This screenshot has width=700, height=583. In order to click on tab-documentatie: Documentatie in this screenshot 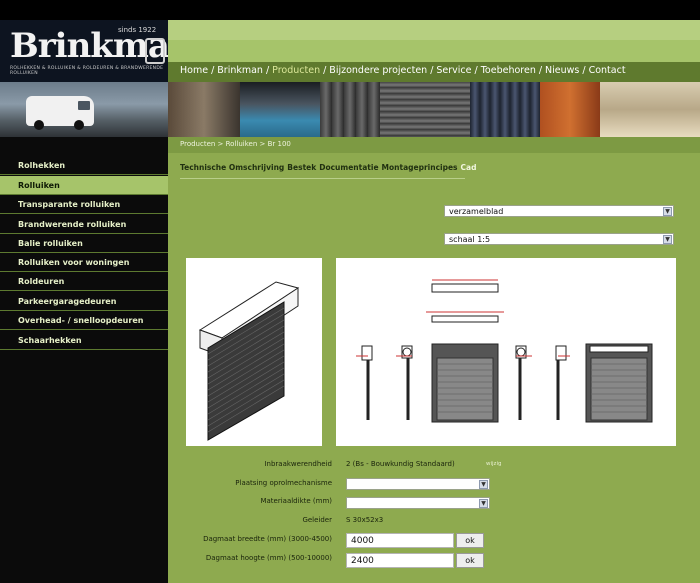, I will do `click(348, 167)`.